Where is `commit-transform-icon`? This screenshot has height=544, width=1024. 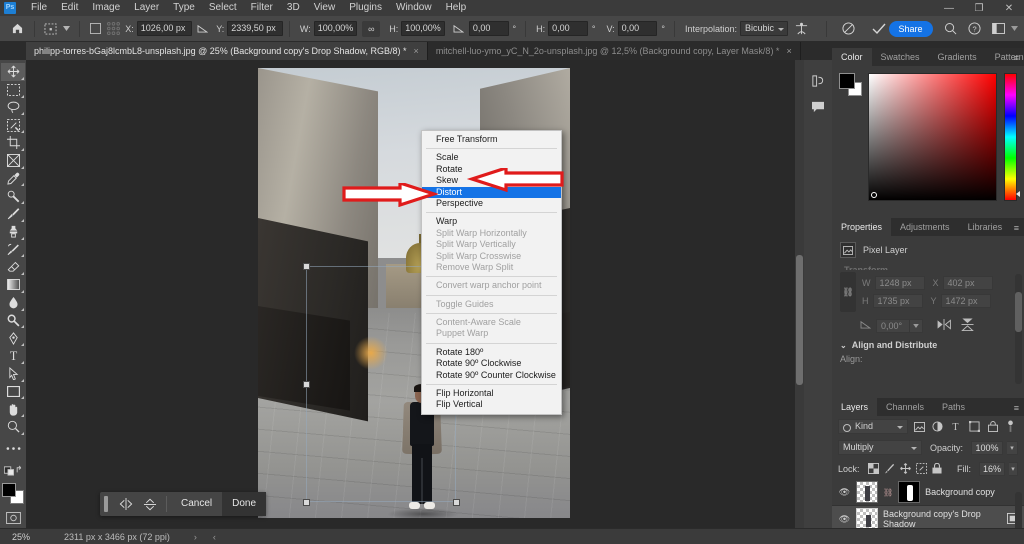
commit-transform-icon is located at coordinates (879, 29).